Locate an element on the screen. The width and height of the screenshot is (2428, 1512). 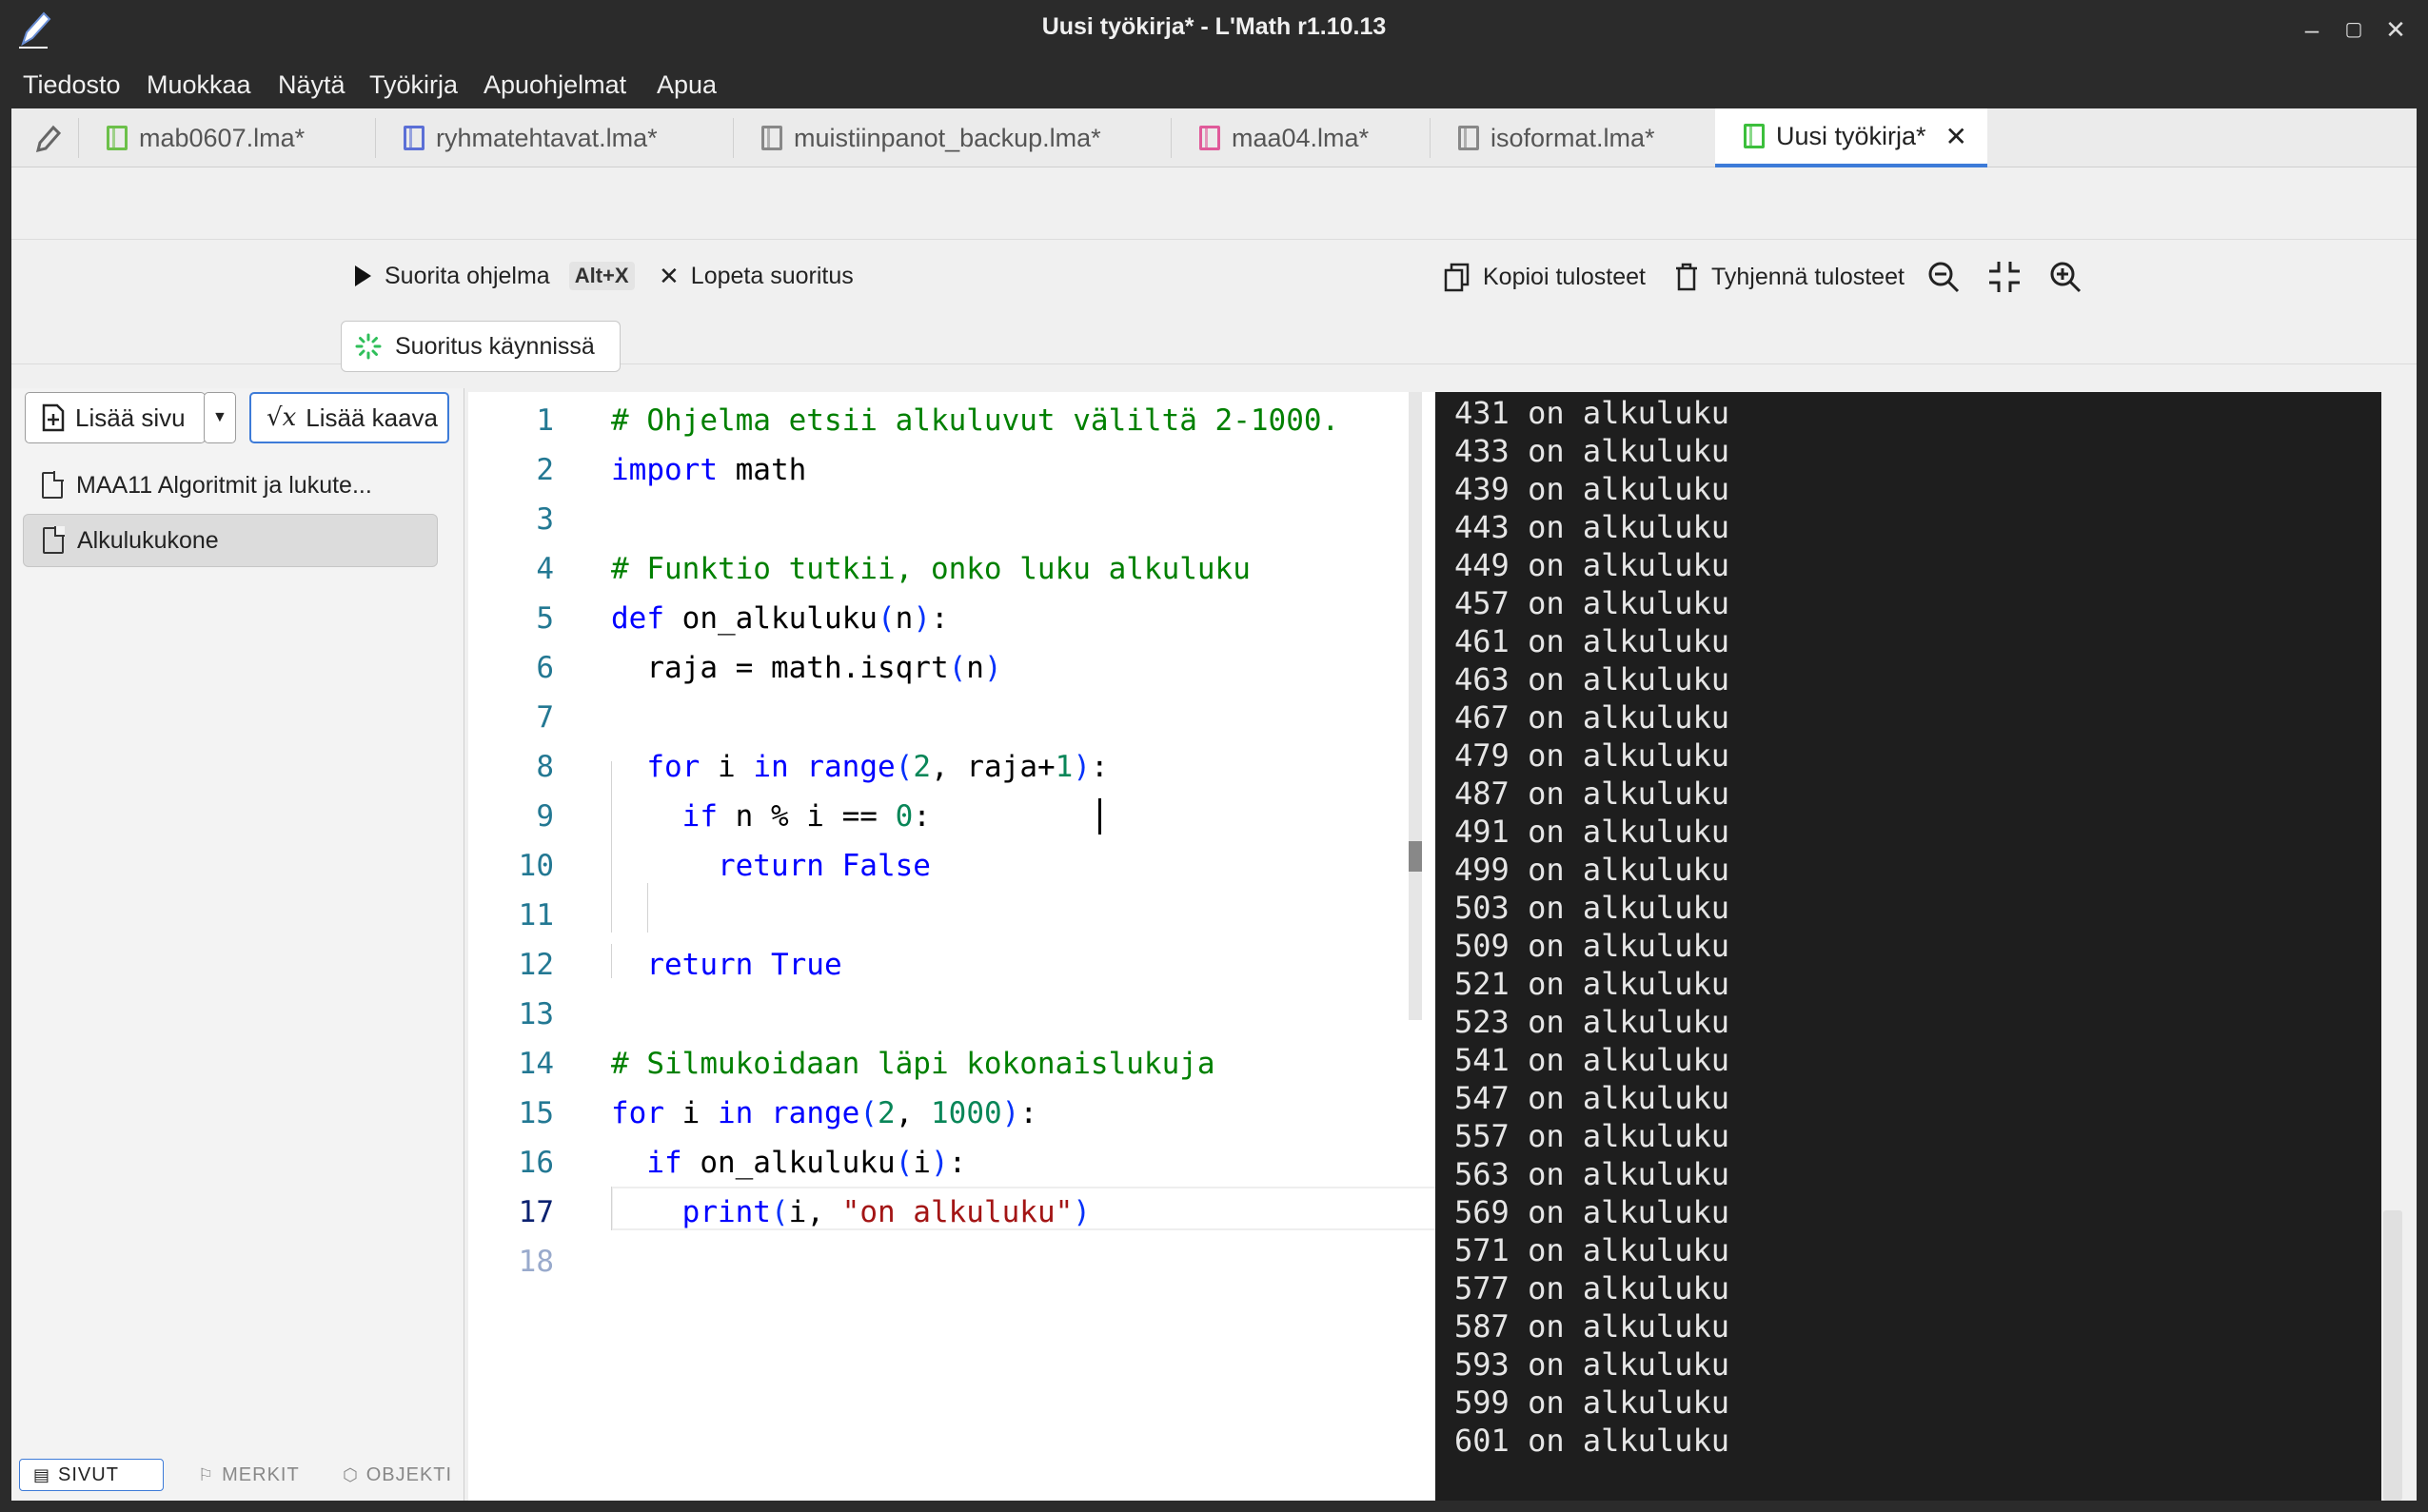
console-output-line: 599 on alkuluku is located at coordinates (1591, 1402).